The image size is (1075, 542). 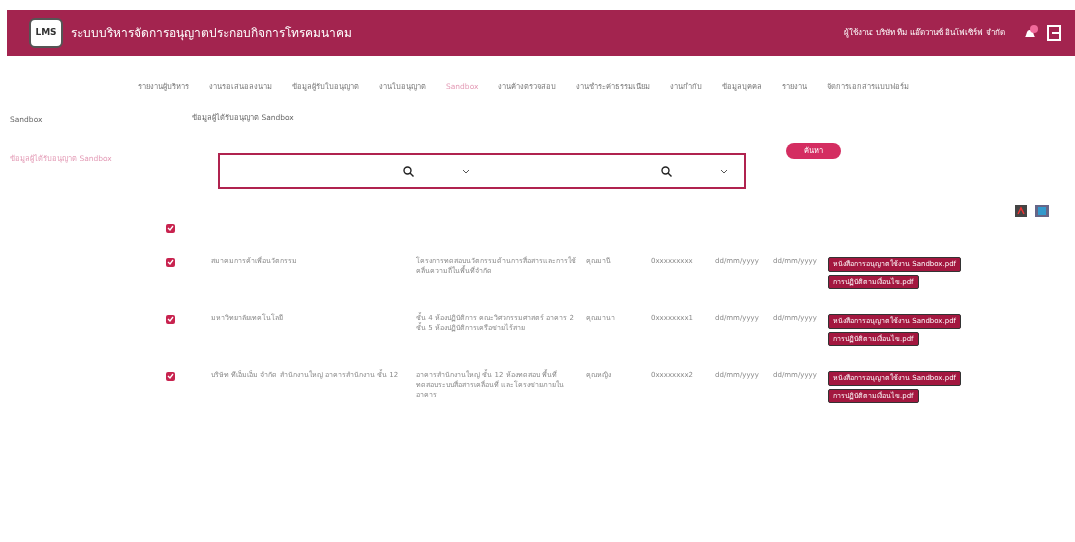 I want to click on pdf-export-icon, so click(x=1021, y=211).